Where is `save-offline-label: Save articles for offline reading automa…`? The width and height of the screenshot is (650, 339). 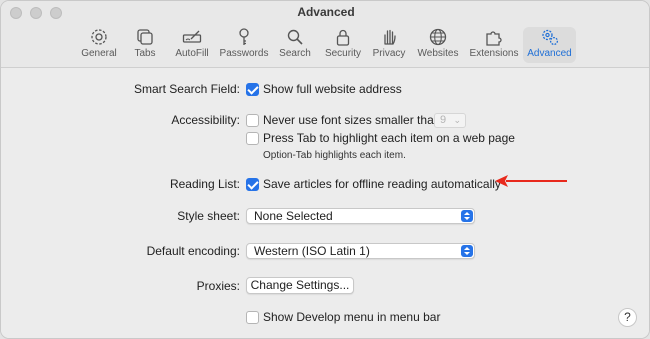 save-offline-label: Save articles for offline reading automa… is located at coordinates (382, 184).